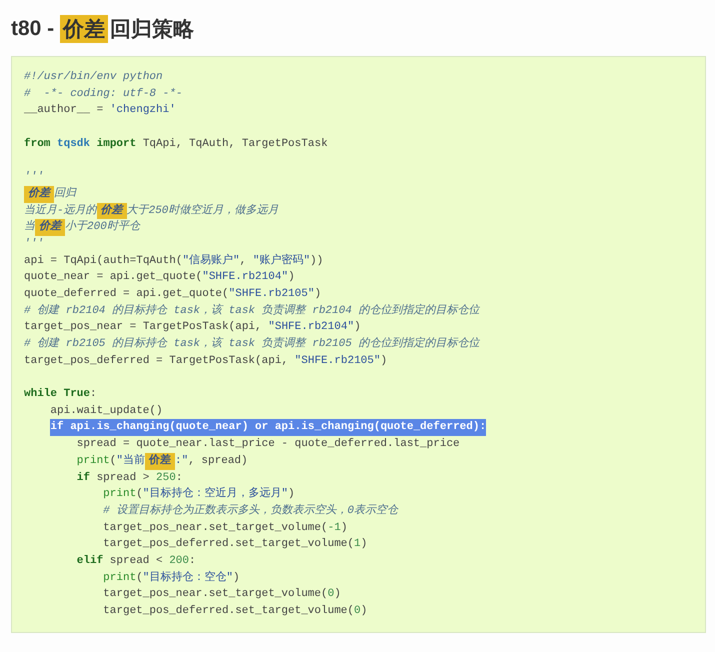 The height and width of the screenshot is (652, 715). Describe the element at coordinates (222, 594) in the screenshot. I see `code-line: target_pos_near.set_target_volume(0)` at that location.